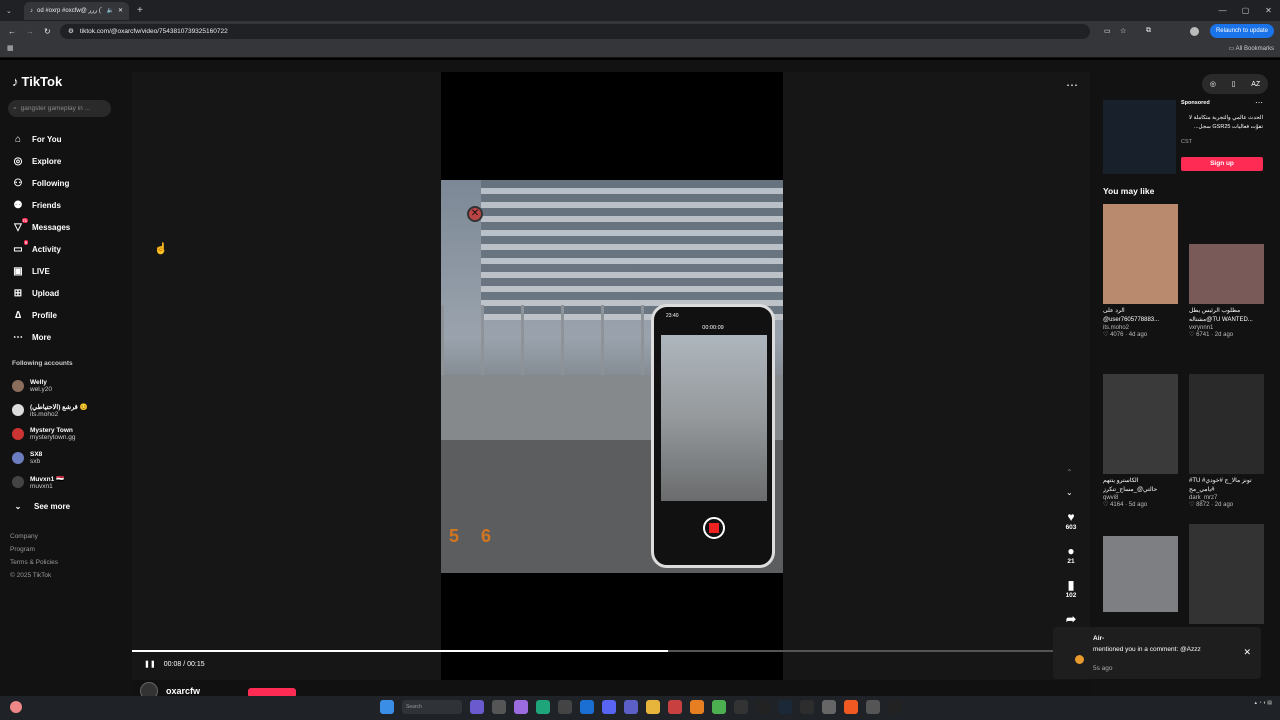 The height and width of the screenshot is (720, 1280). Describe the element at coordinates (50, 386) in the screenshot. I see `following-account: Welly wel.y20` at that location.